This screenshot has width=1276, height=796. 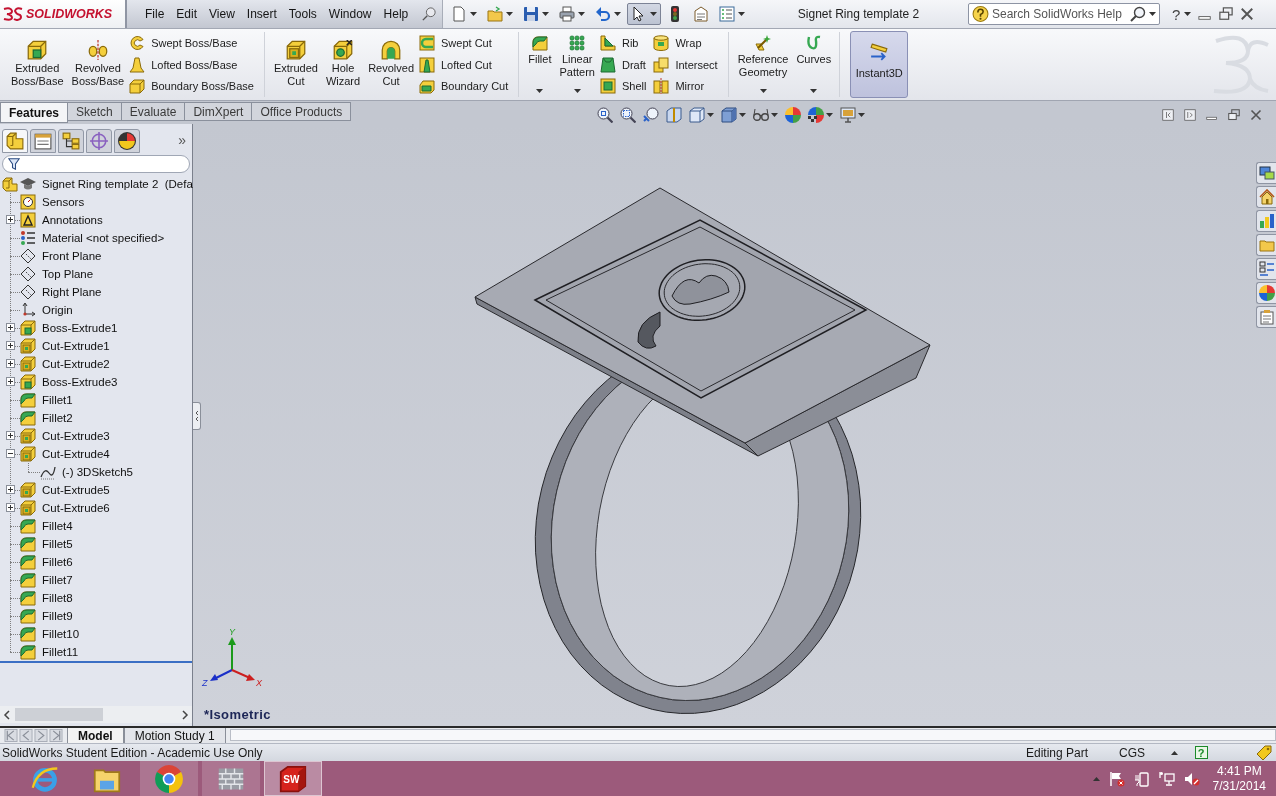 I want to click on tree-item: Fillet6, so click(x=57, y=562).